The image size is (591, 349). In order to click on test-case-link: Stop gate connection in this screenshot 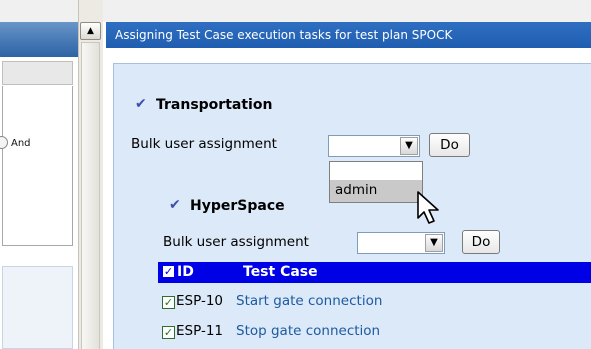, I will do `click(308, 331)`.